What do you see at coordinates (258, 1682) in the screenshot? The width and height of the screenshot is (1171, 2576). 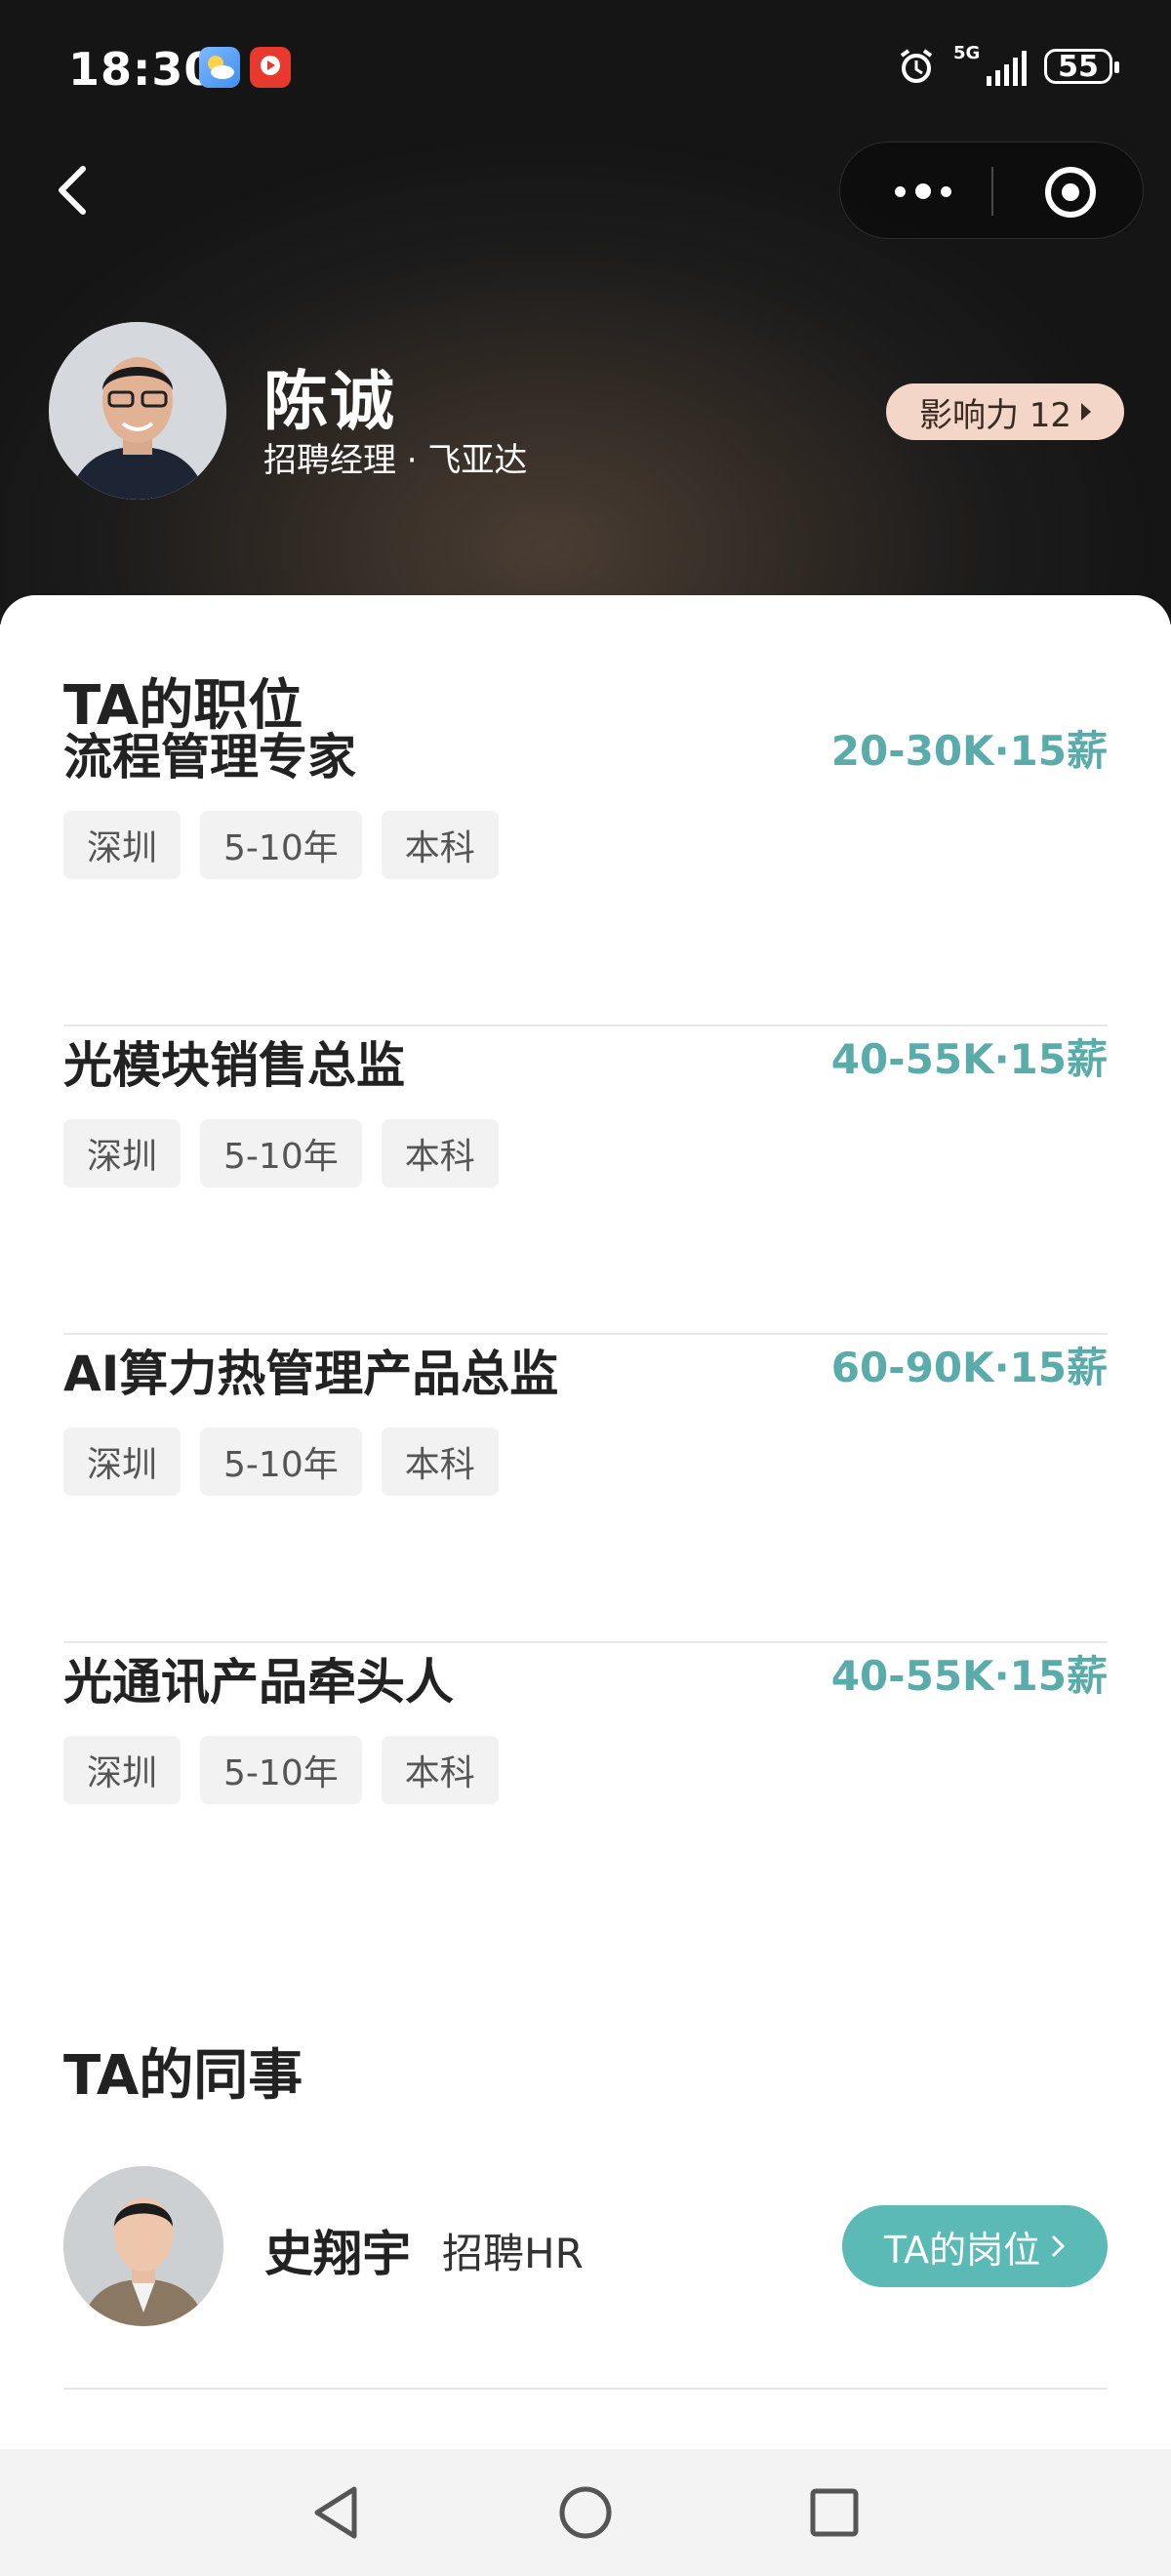 I see `job-title: 光通讯产品牵头人` at bounding box center [258, 1682].